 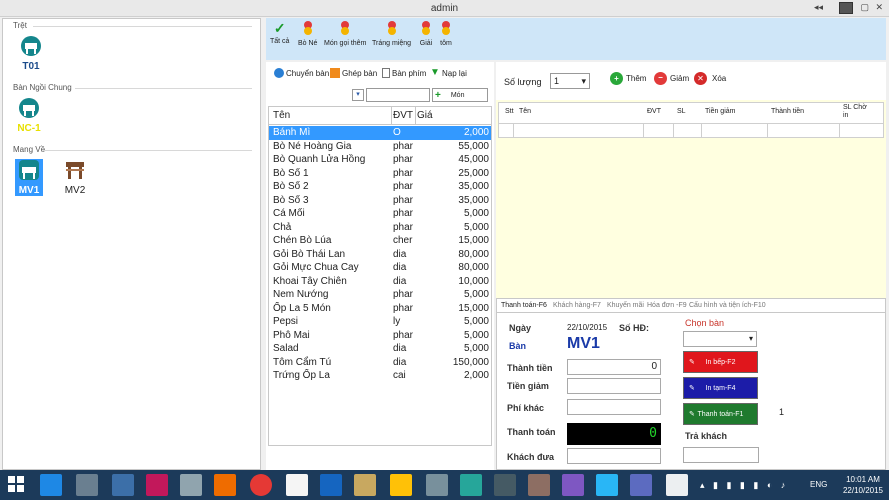 What do you see at coordinates (401, 485) in the screenshot?
I see `folder-icon` at bounding box center [401, 485].